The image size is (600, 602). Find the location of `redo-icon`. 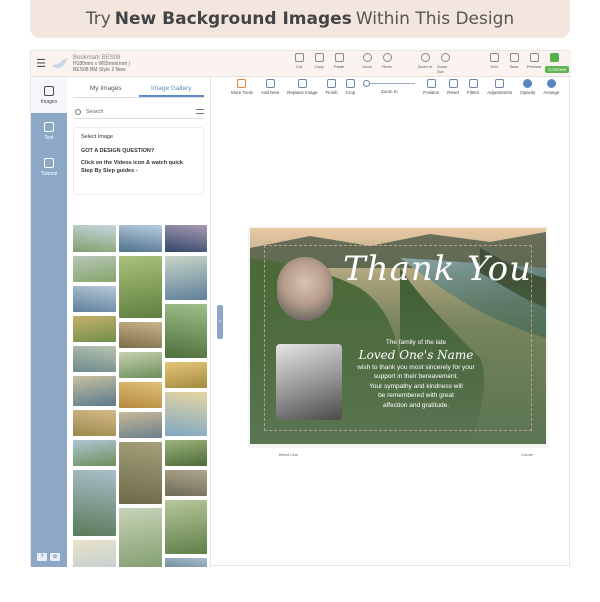

redo-icon is located at coordinates (387, 57).